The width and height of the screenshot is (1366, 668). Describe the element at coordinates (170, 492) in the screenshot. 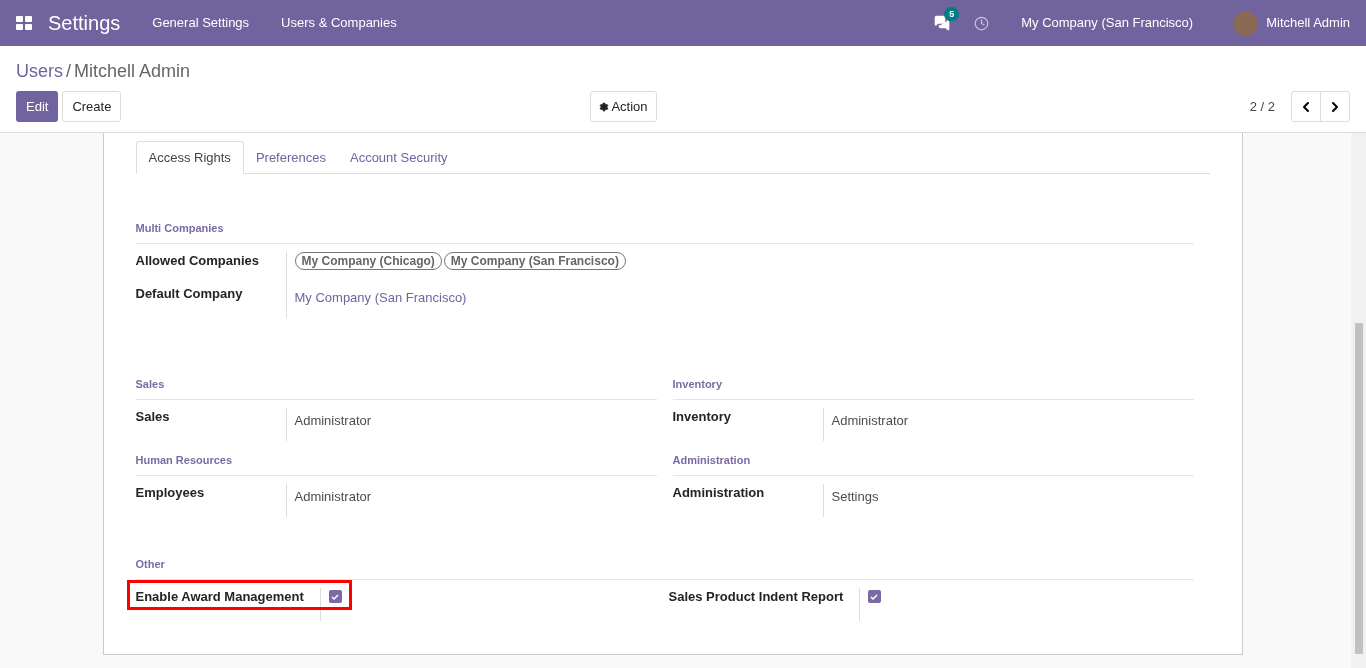

I see `field-label: Employees` at that location.